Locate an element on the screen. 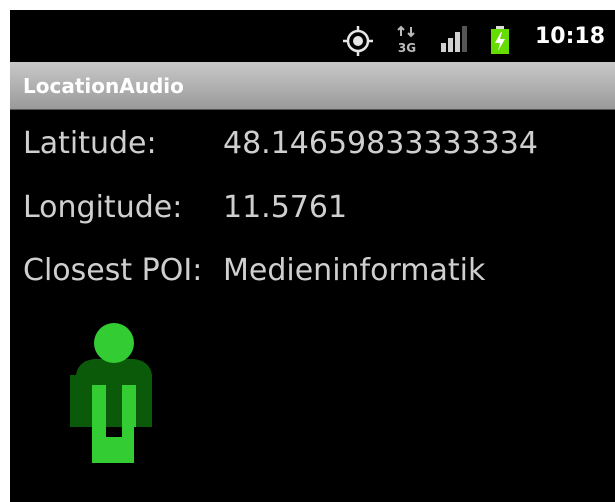 The image size is (615, 502). closest-poi-value: Medieninformatik is located at coordinates (354, 270).